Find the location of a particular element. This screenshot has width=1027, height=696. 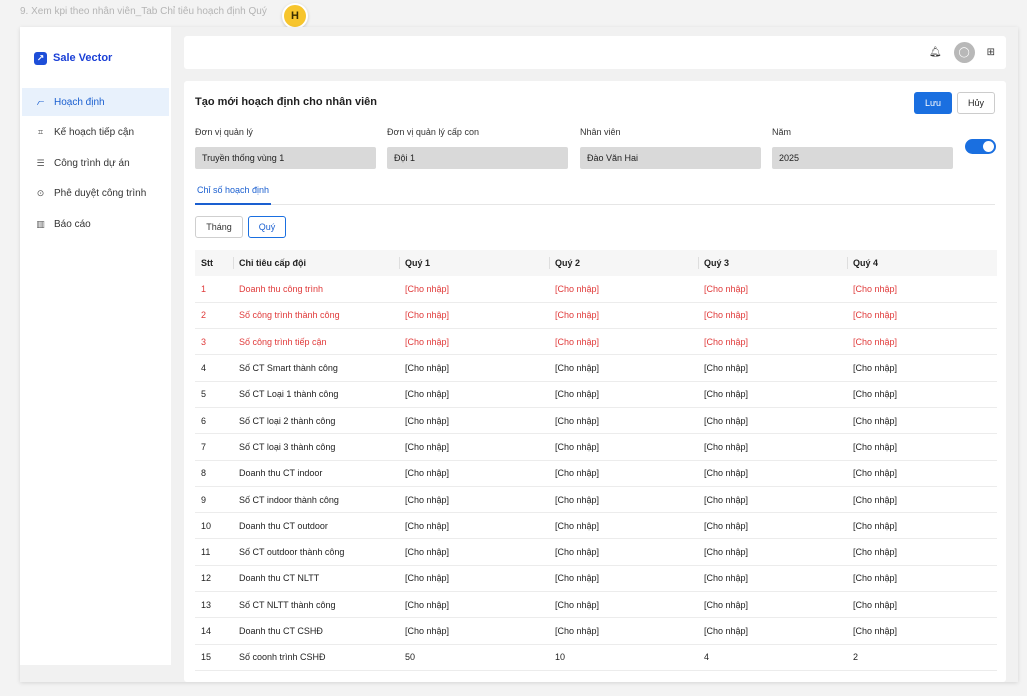

tab-chi-so-hoach-dinh: Chỉ số hoạch định is located at coordinates (233, 195).